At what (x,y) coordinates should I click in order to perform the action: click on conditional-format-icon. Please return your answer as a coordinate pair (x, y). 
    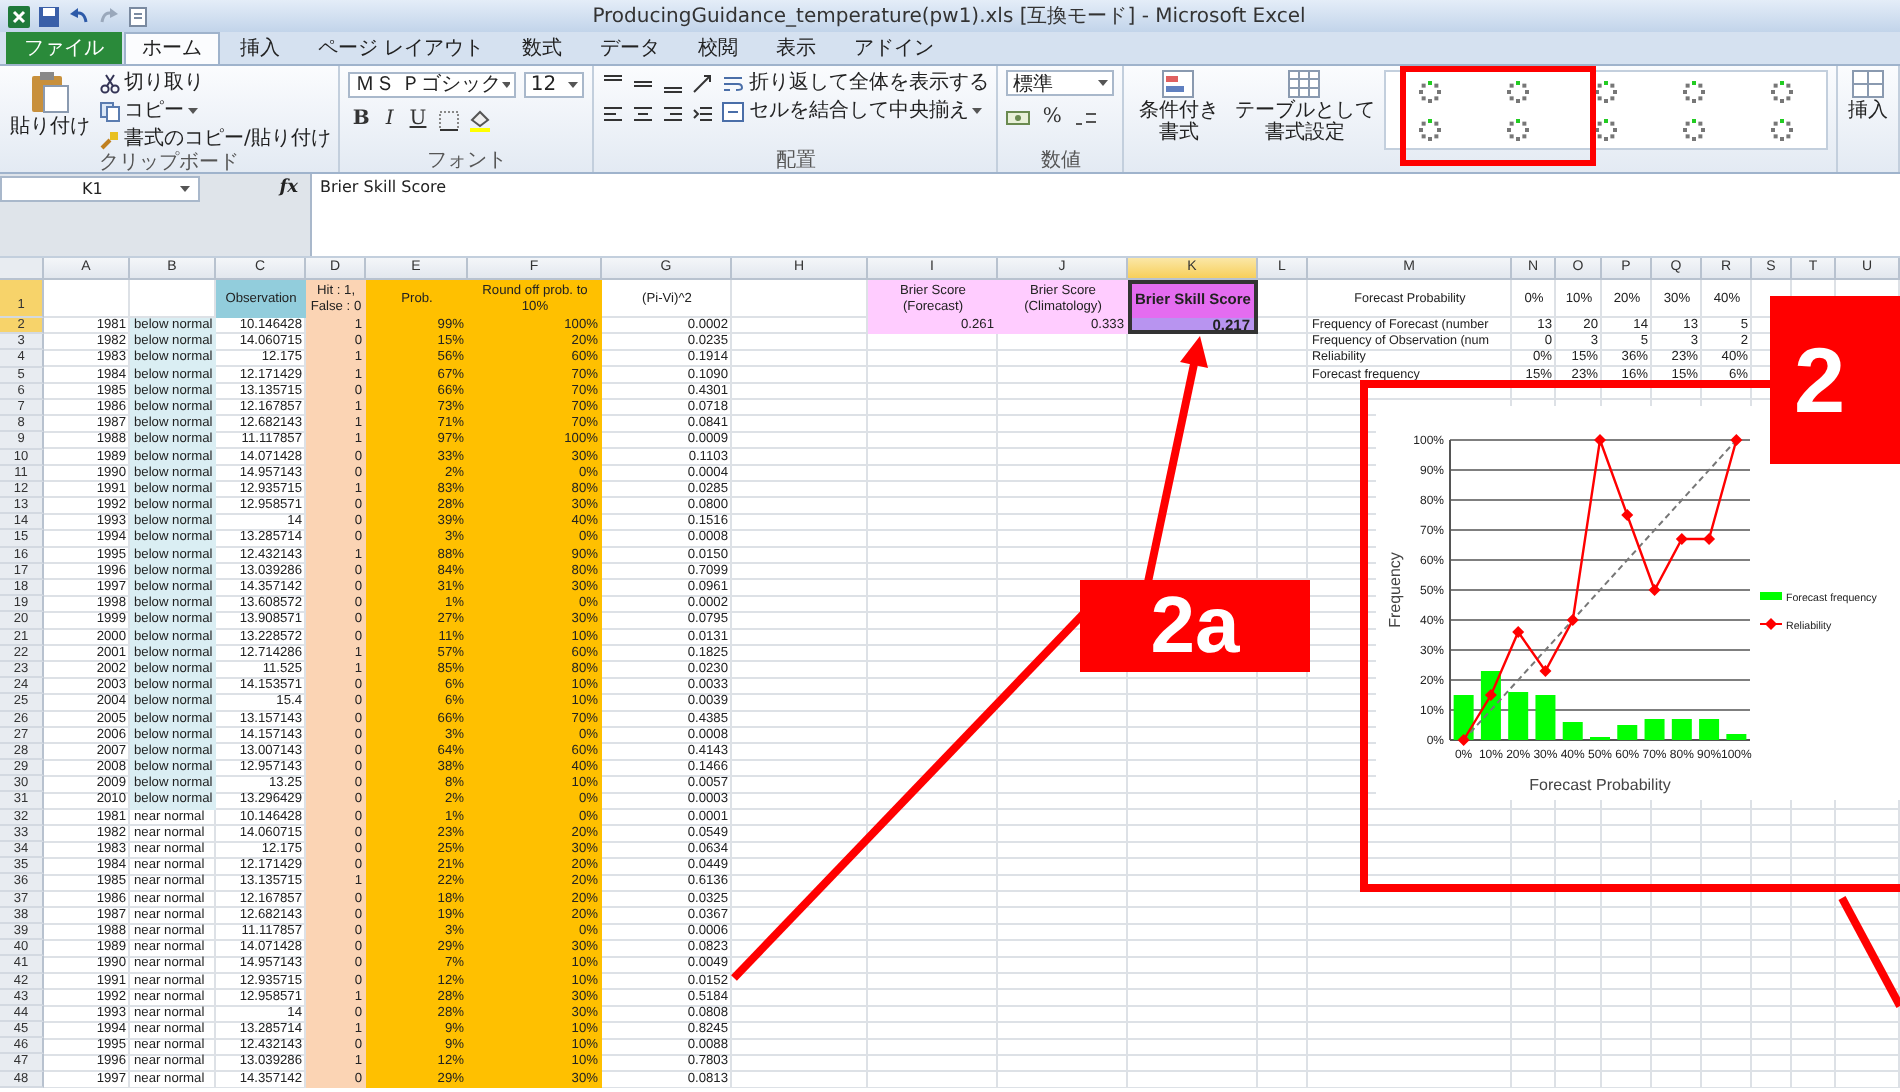
    Looking at the image, I should click on (1178, 84).